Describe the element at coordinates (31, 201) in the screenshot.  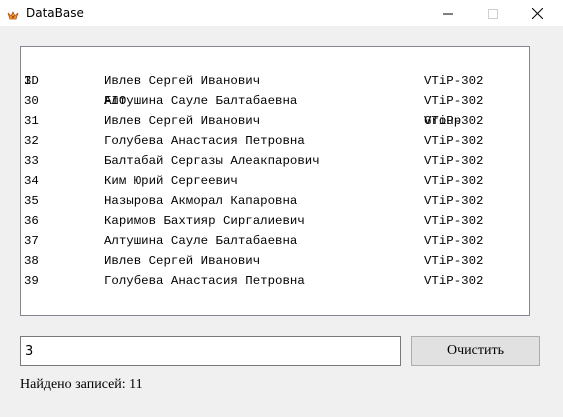
I see `record-id: 35` at that location.